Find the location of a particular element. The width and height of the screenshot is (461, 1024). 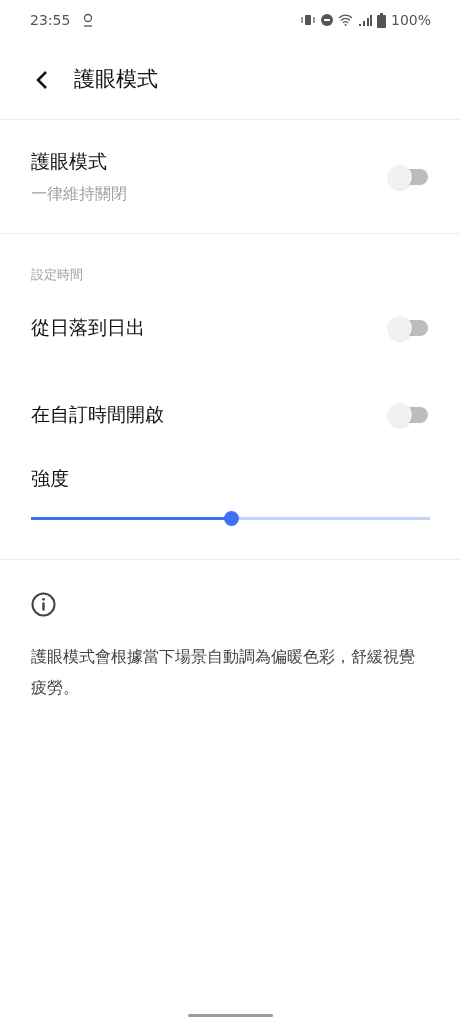

section-label: 設定時間 is located at coordinates (57, 274).